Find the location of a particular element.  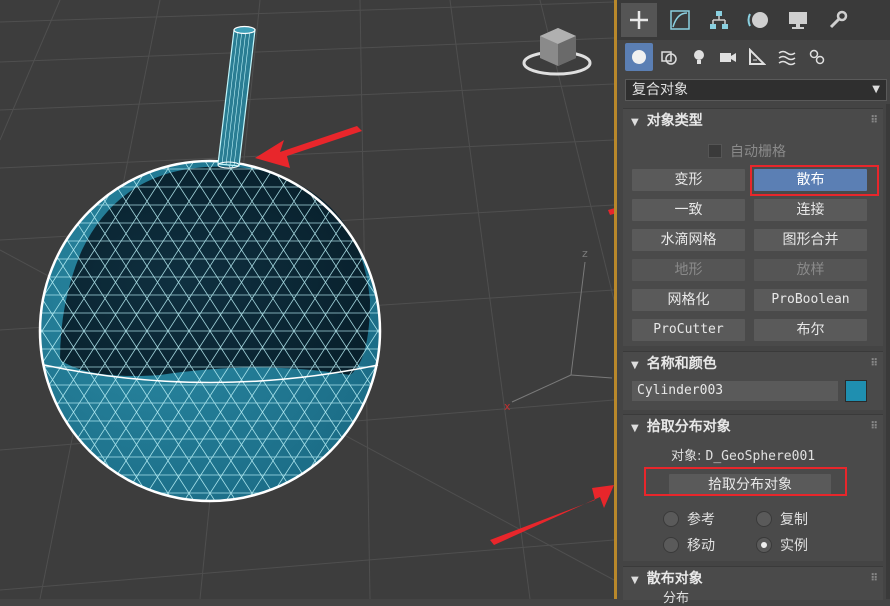

axis-tripod is located at coordinates (562, 332).